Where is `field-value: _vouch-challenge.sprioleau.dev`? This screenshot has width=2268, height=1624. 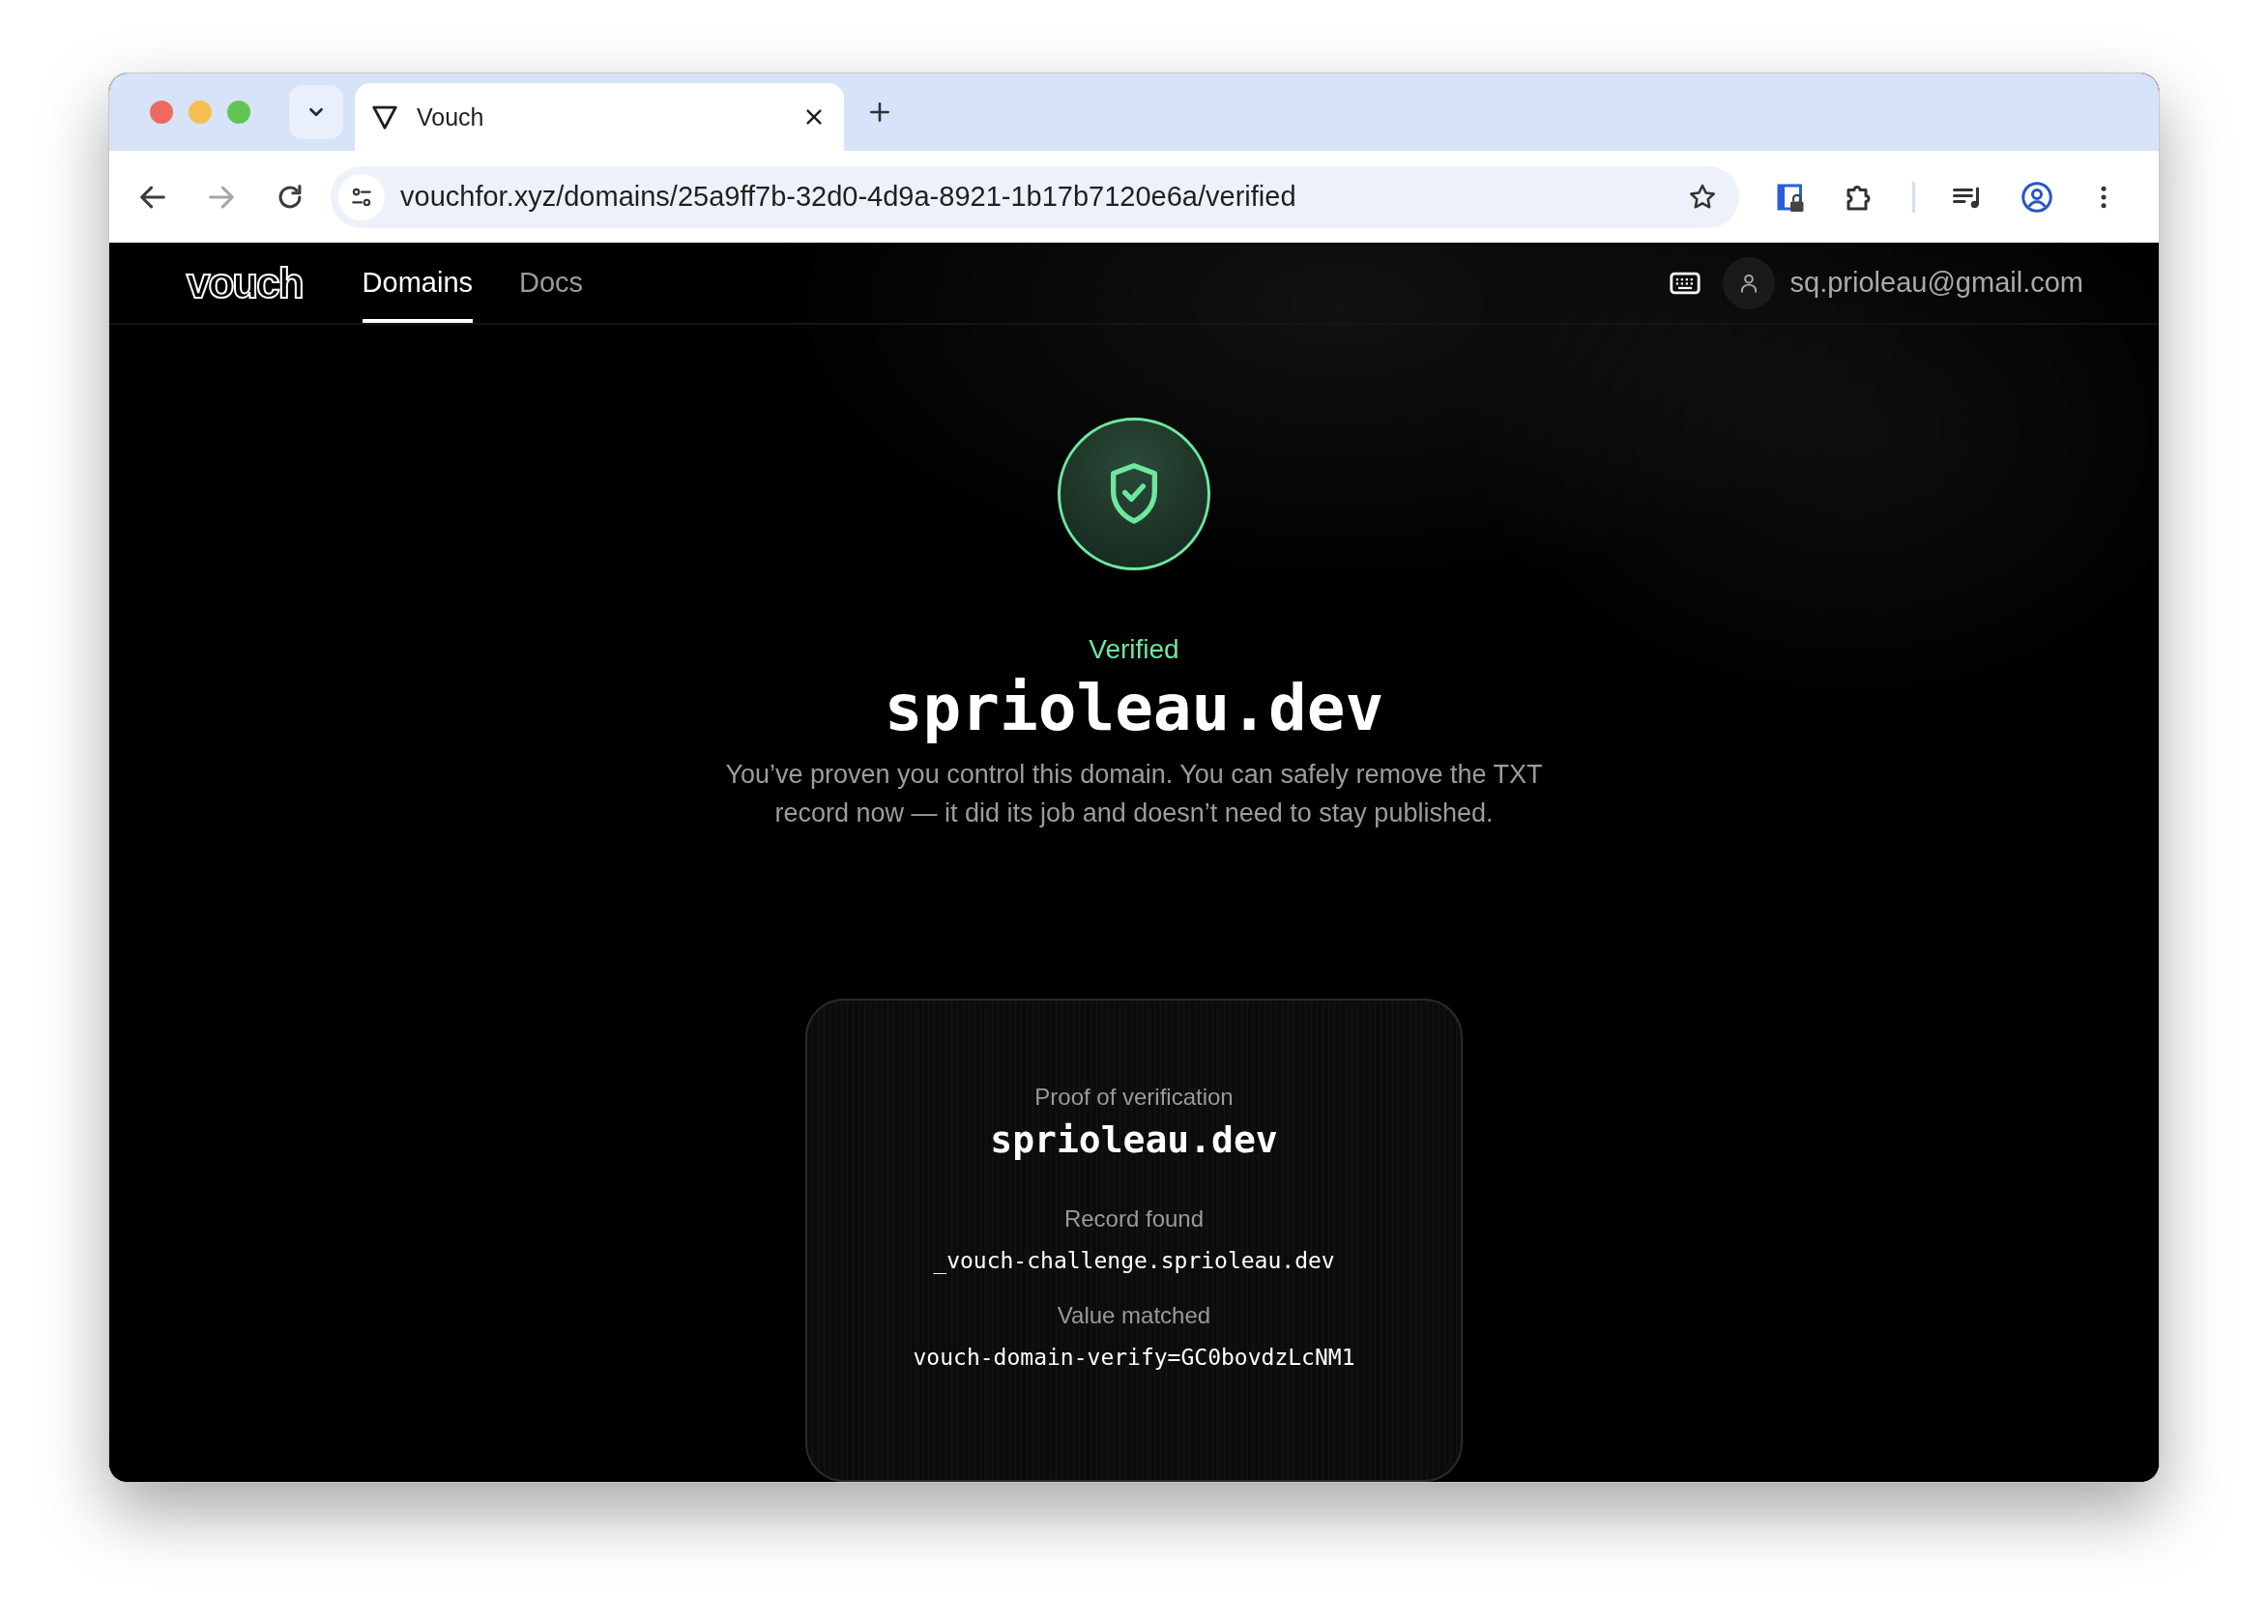 field-value: _vouch-challenge.sprioleau.dev is located at coordinates (1134, 1260).